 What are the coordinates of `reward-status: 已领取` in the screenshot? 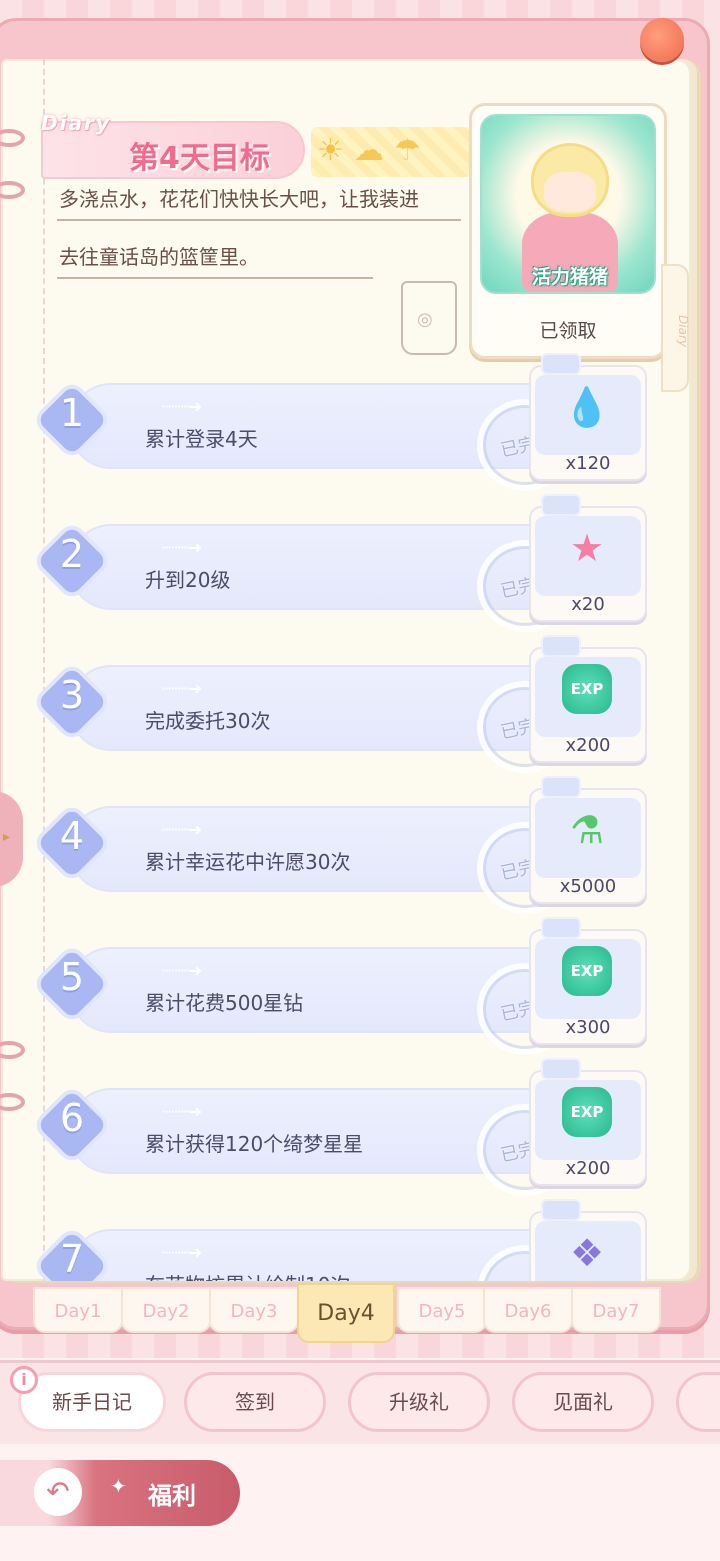 It's located at (568, 331).